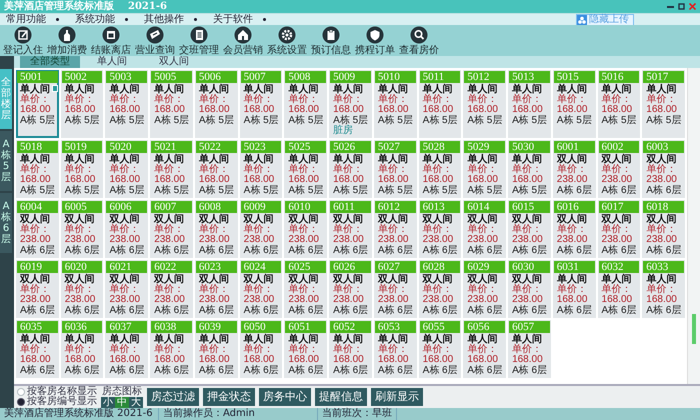 This screenshot has height=420, width=700. Describe the element at coordinates (261, 289) in the screenshot. I see `room-card: 6024 双人间 单价：238.00 A栋 6层` at that location.